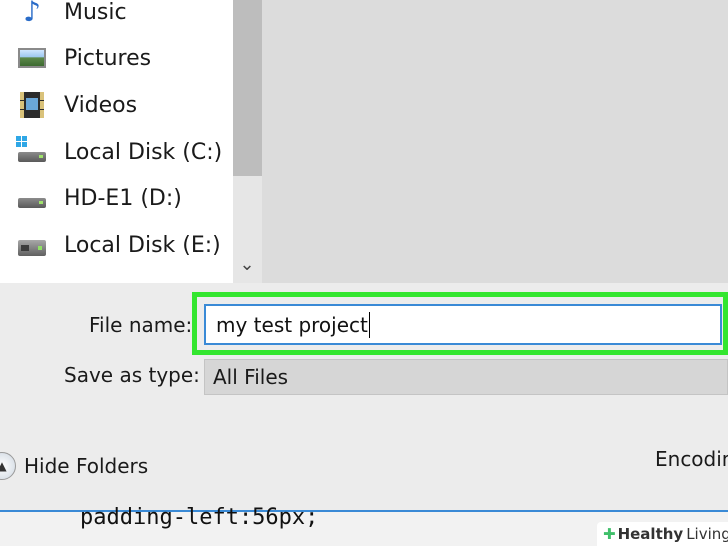 Image resolution: width=728 pixels, height=546 pixels. I want to click on text-caret, so click(369, 324).